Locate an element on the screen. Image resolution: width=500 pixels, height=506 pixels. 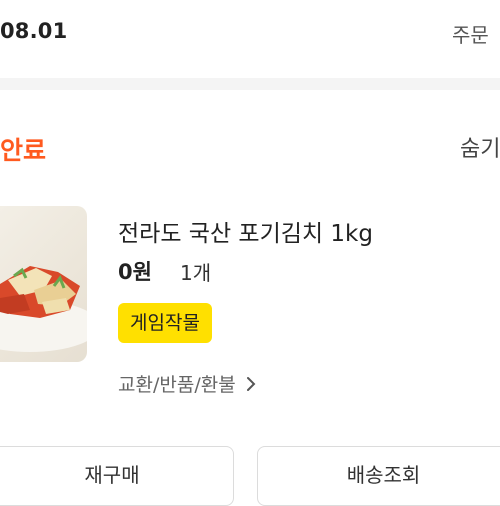
hide-order-link: 숨기 is located at coordinates (480, 147).